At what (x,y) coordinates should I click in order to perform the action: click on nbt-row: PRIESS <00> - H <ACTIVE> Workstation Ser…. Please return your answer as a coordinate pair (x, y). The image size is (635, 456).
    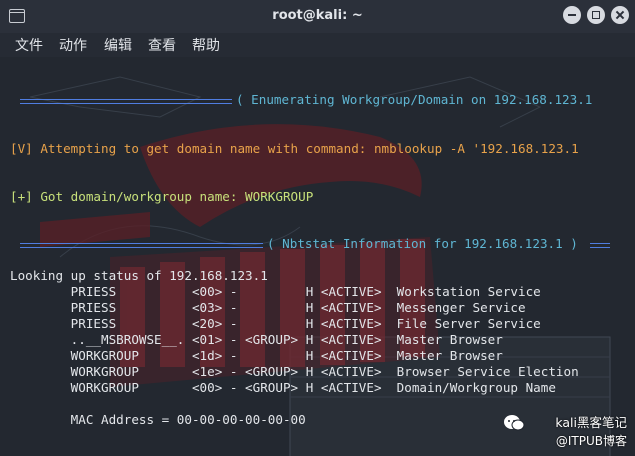
    Looking at the image, I should click on (275, 291).